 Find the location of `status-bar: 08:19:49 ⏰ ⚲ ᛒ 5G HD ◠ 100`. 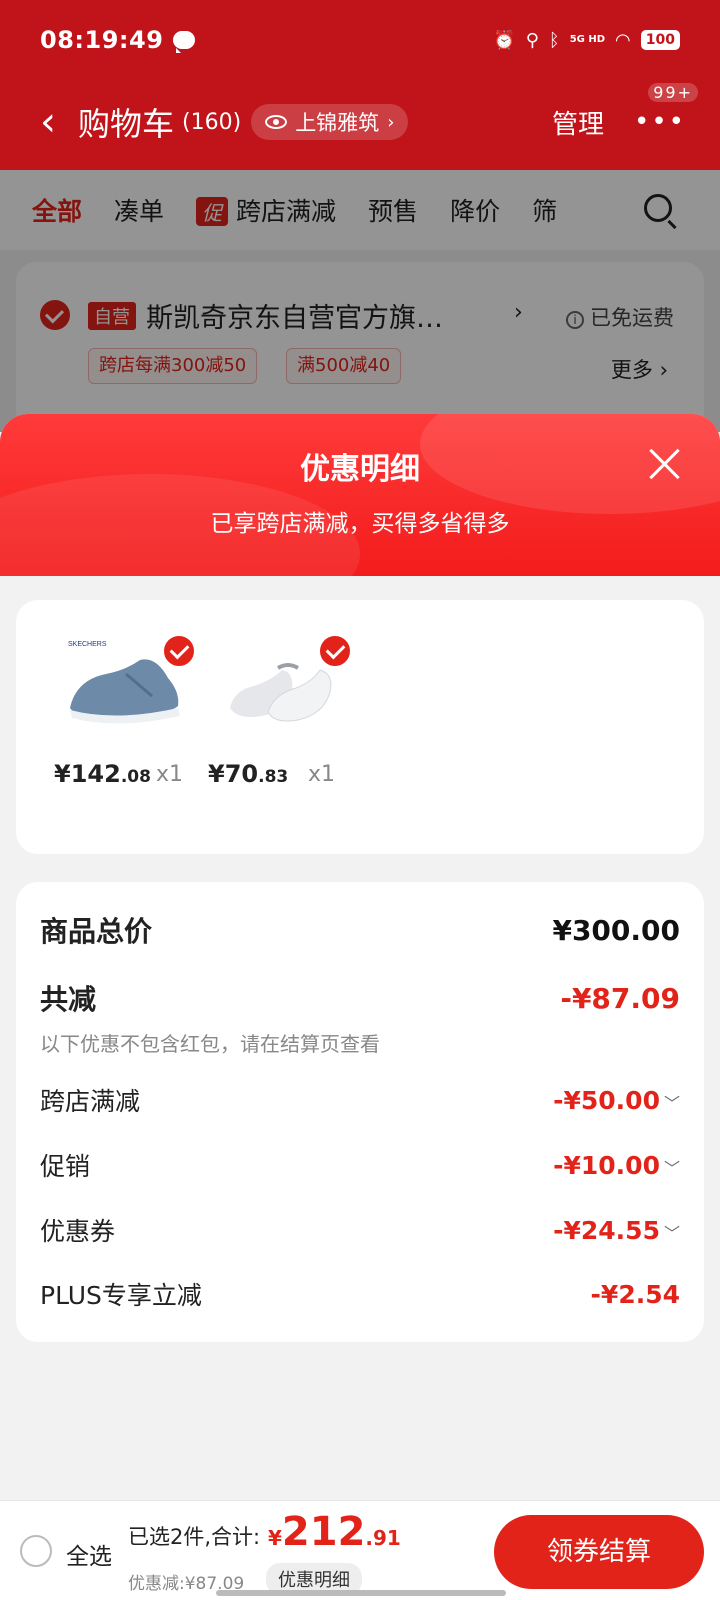

status-bar: 08:19:49 ⏰ ⚲ ᛒ 5G HD ◠ 100 is located at coordinates (360, 40).